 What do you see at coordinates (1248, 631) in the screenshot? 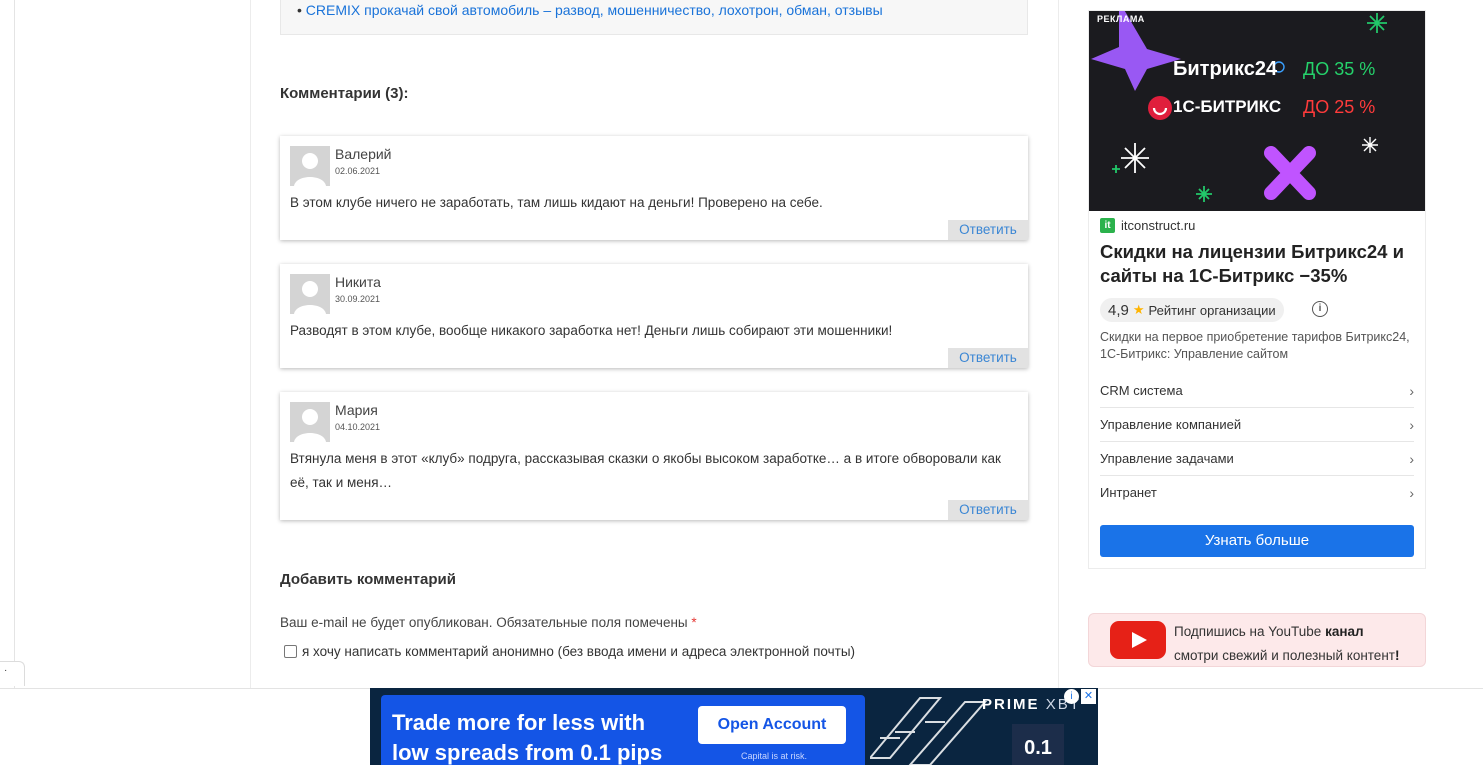
I see `youtube-line1: Подпишись на YouTube` at bounding box center [1248, 631].